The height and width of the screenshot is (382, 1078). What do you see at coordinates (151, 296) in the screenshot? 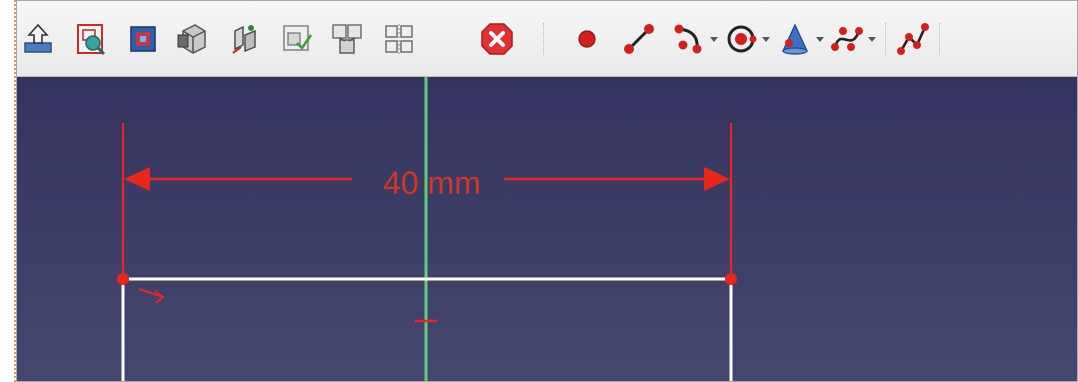
I see `horizontal-constraint-icon` at bounding box center [151, 296].